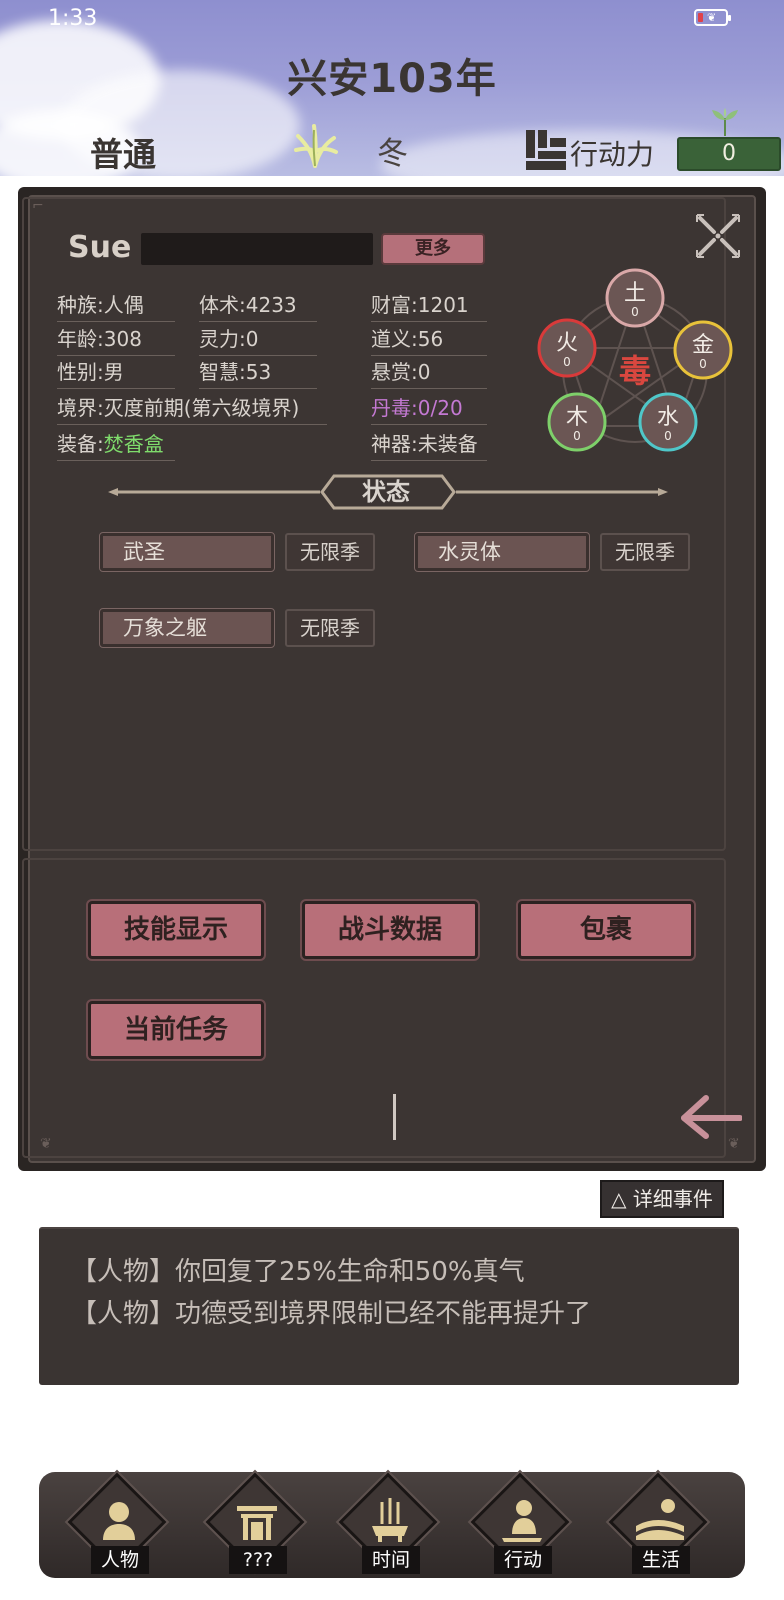 Image resolution: width=784 pixels, height=1600 pixels. I want to click on meditating-figure-icon, so click(522, 1521).